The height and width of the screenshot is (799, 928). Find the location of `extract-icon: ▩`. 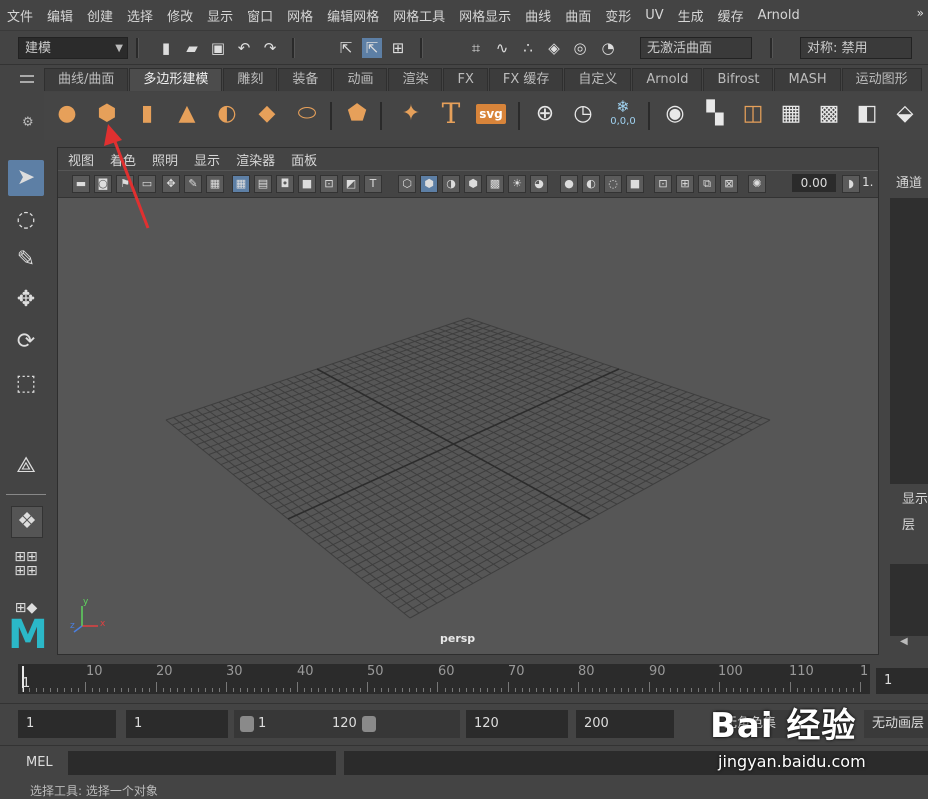

extract-icon: ▩ is located at coordinates (829, 114).